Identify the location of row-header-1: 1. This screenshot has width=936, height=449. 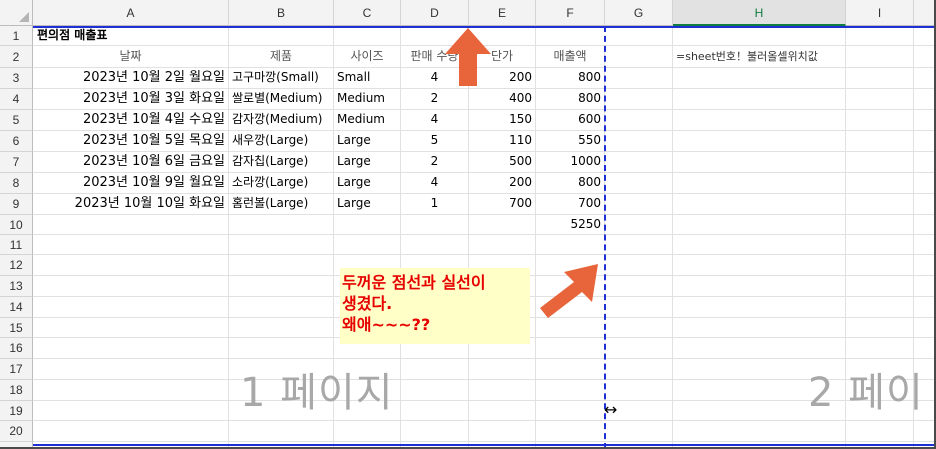
(16, 36).